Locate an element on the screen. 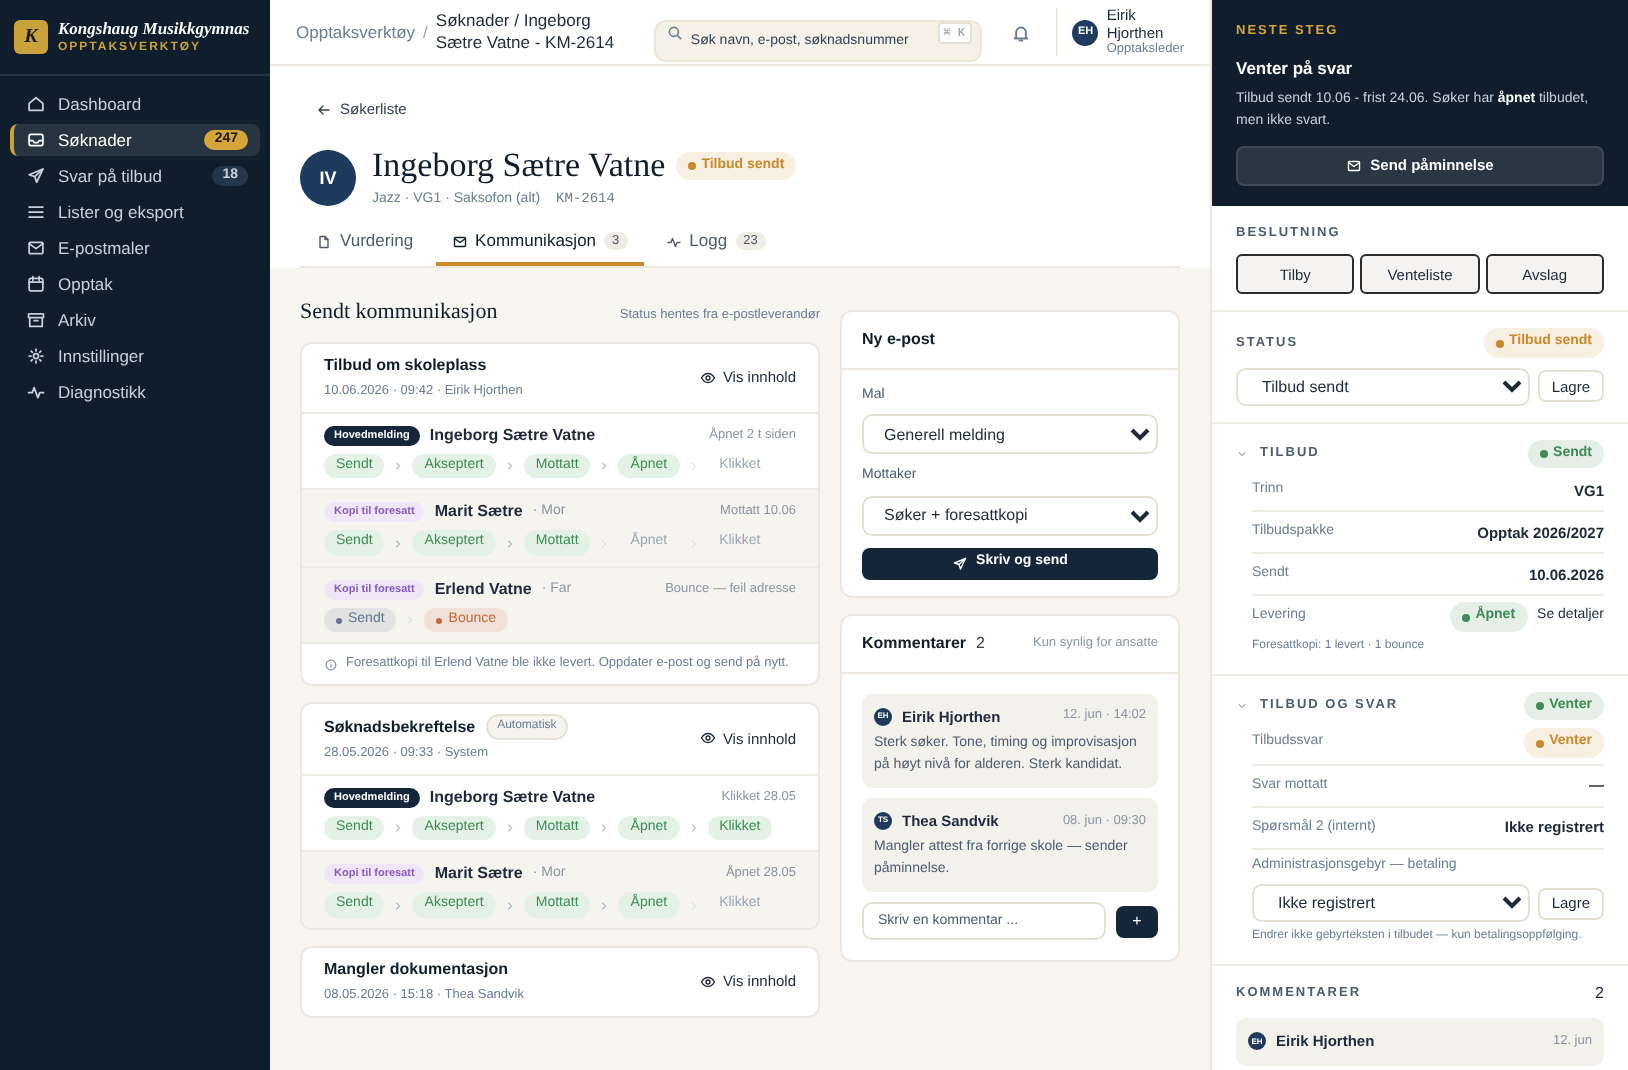 The image size is (1628, 1070). home-icon is located at coordinates (36, 104).